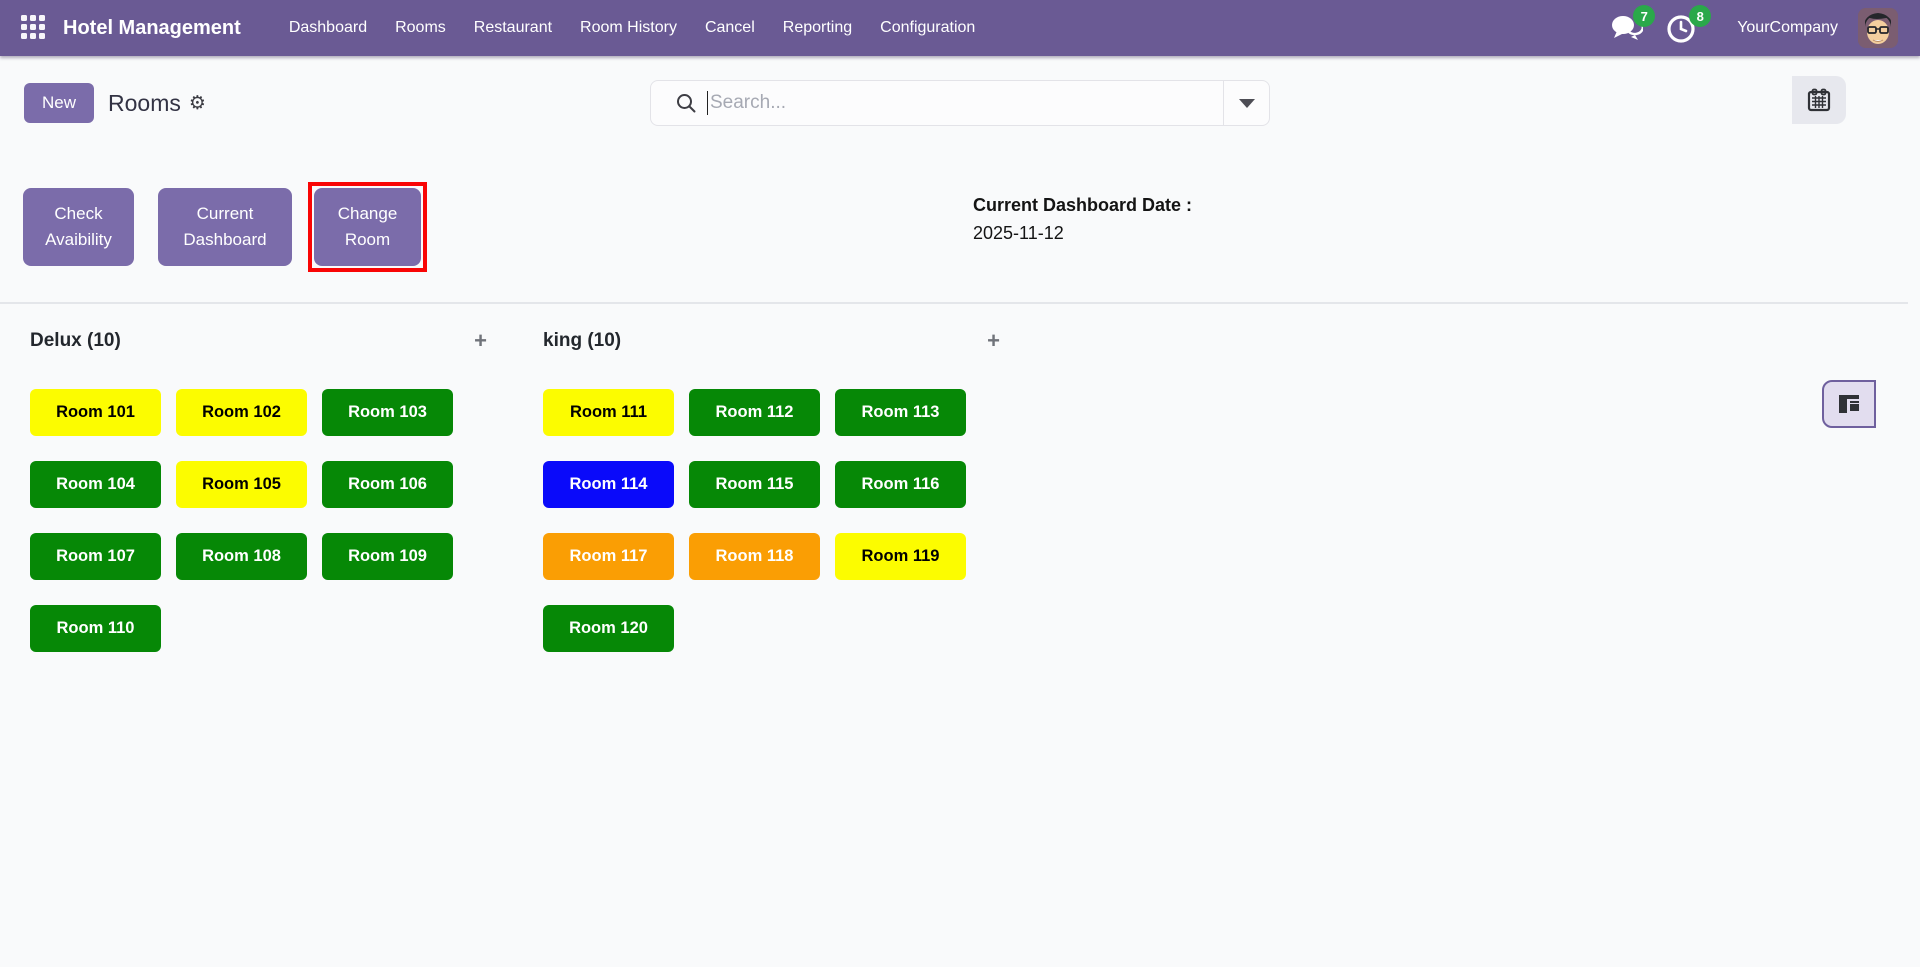 The height and width of the screenshot is (967, 1920). Describe the element at coordinates (241, 556) in the screenshot. I see `room-card: Room 108` at that location.